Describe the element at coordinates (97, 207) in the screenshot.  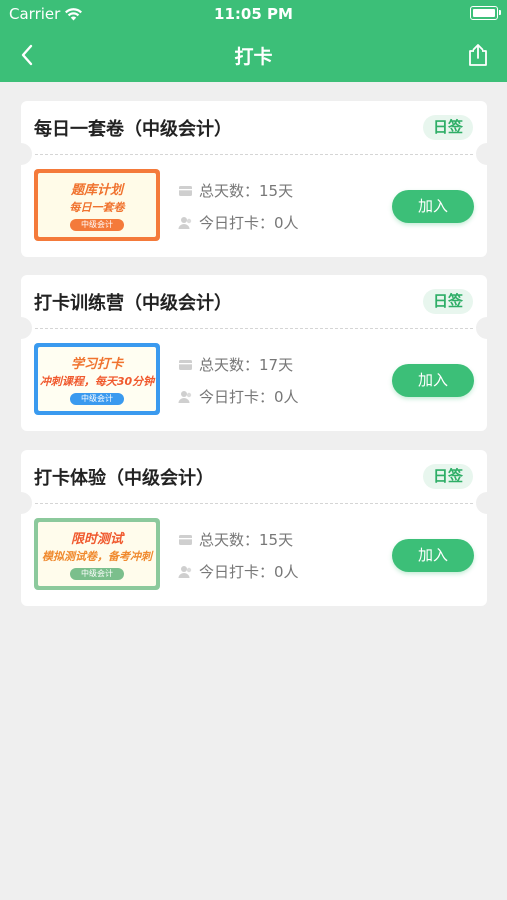
I see `thumbnail-subtitle: 每日一套卷` at that location.